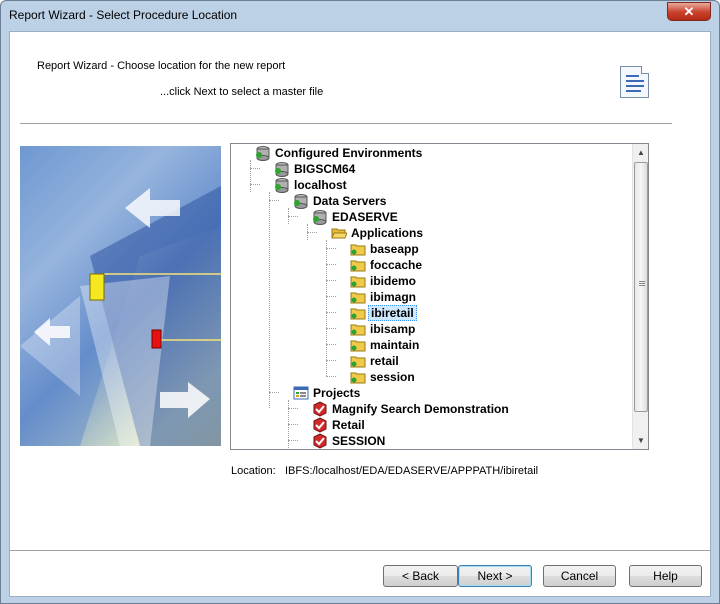  I want to click on scroll-up-icon: ▲, so click(641, 152).